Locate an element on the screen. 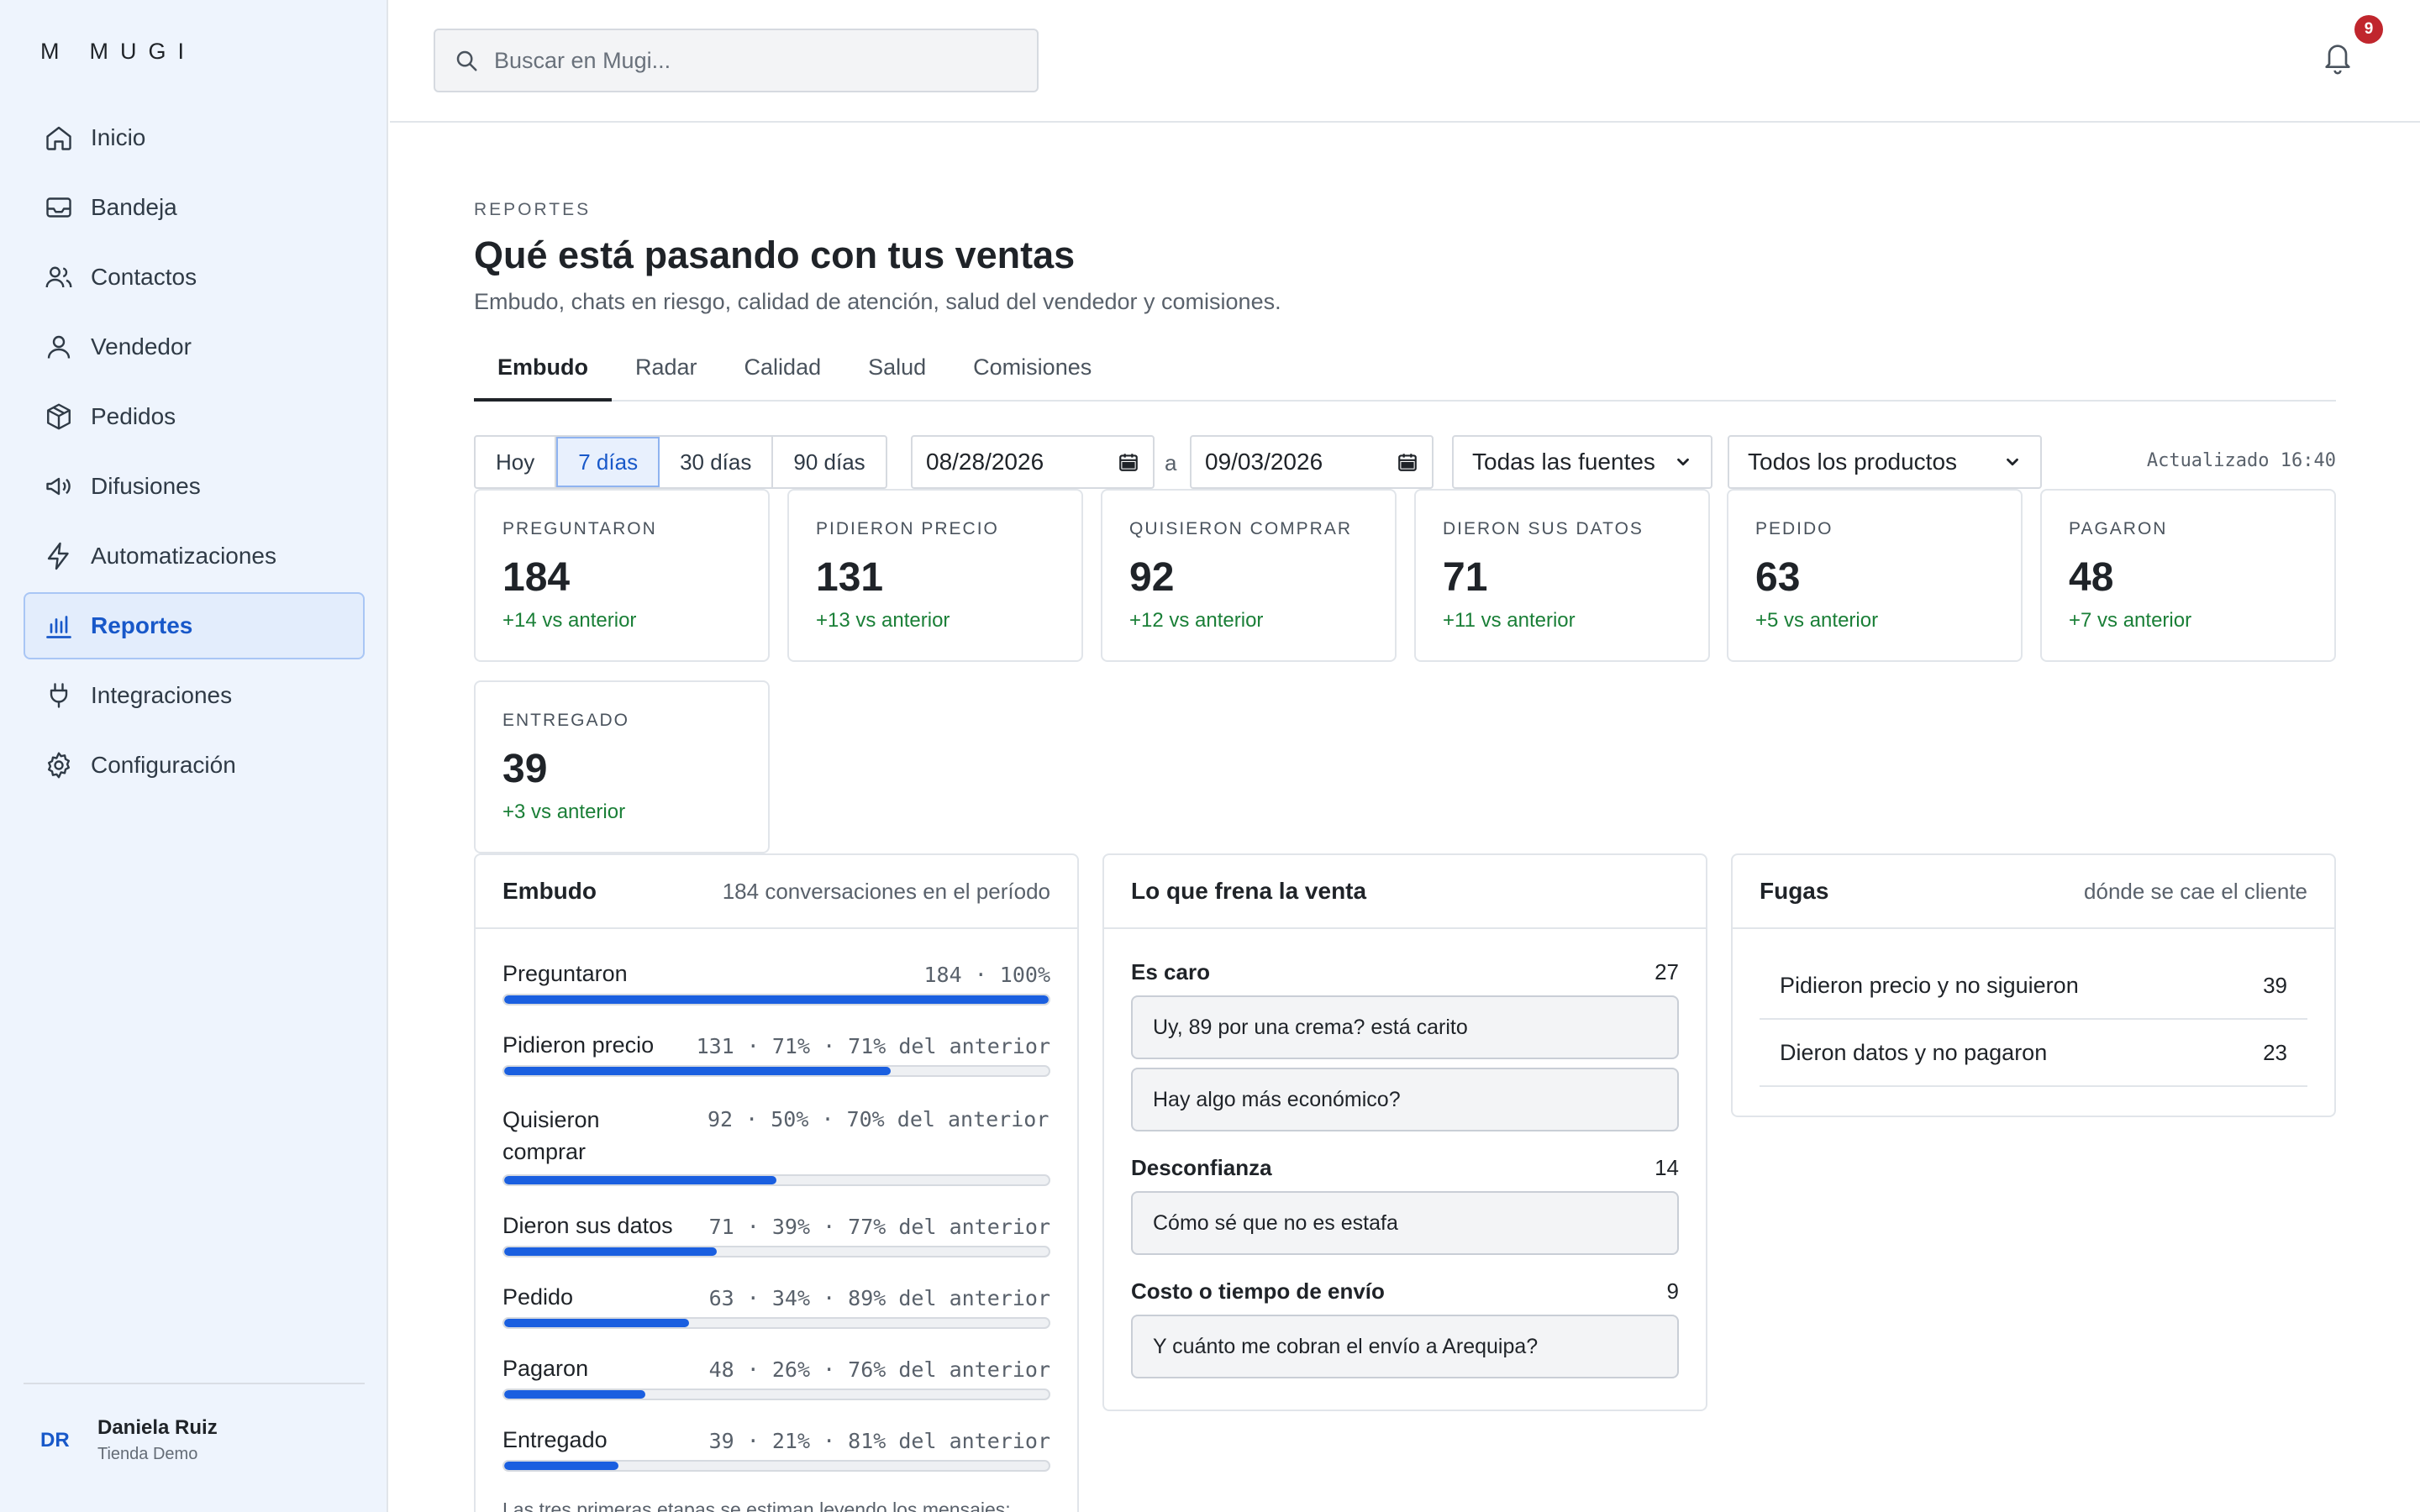 The width and height of the screenshot is (2420, 1512). avatar: DR is located at coordinates (55, 1440).